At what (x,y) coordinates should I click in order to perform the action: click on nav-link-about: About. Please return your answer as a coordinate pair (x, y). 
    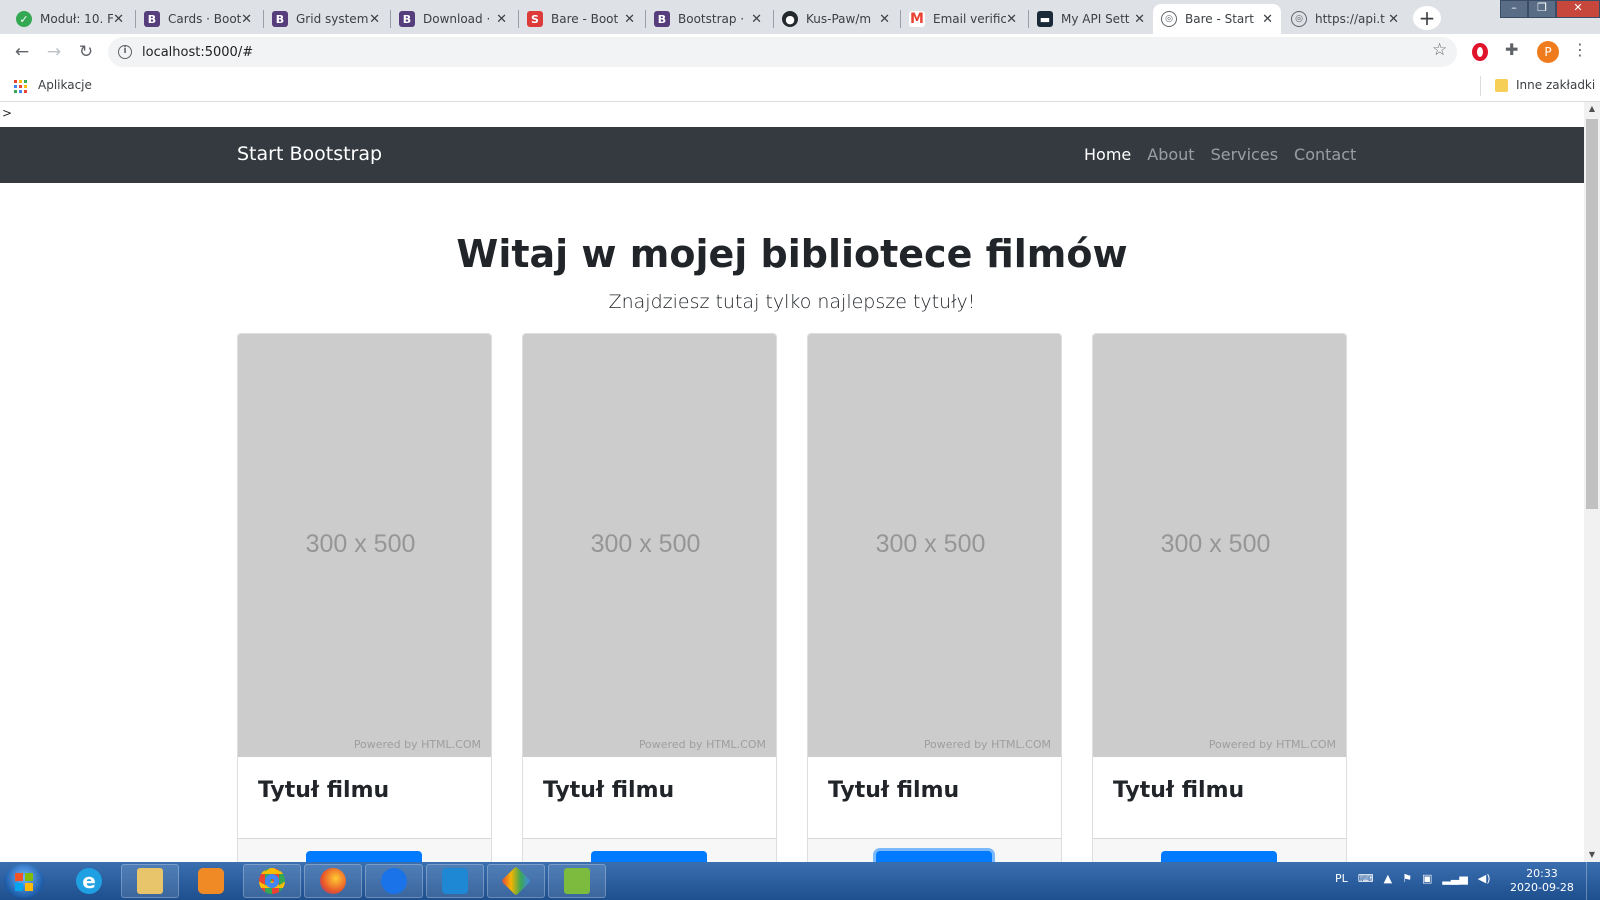
    Looking at the image, I should click on (1170, 154).